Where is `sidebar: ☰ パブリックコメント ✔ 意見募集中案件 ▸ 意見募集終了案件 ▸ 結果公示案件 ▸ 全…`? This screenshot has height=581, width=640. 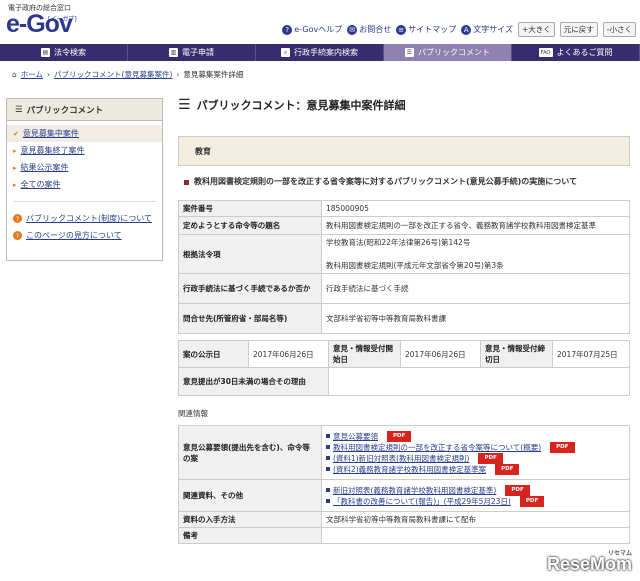 sidebar: ☰ パブリックコメント ✔ 意見募集中案件 ▸ 意見募集終了案件 ▸ 結果公示案件 ▸ 全… is located at coordinates (84, 179).